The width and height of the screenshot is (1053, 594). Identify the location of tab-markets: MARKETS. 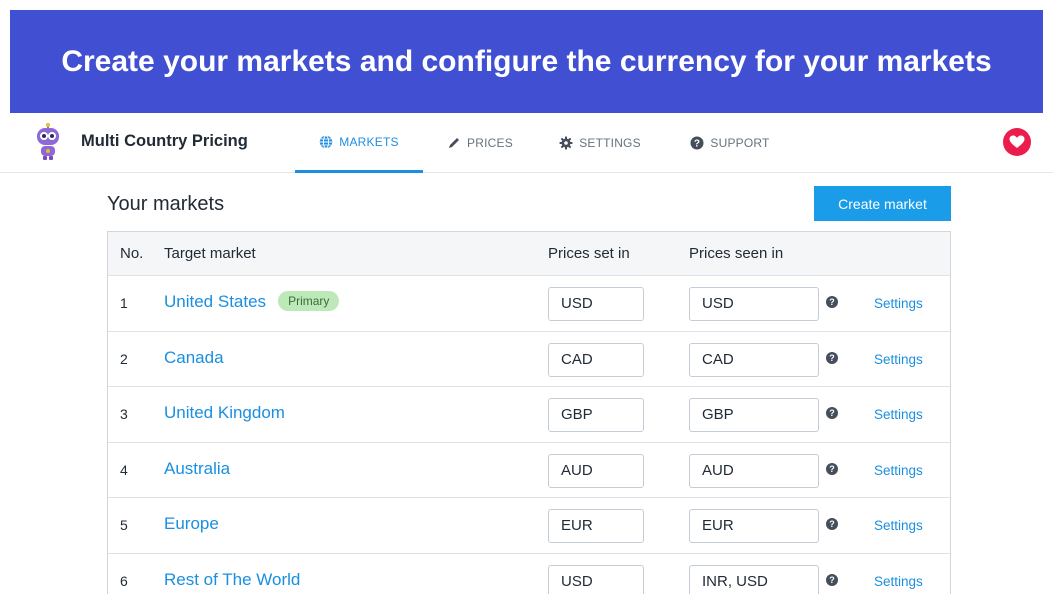
(359, 143).